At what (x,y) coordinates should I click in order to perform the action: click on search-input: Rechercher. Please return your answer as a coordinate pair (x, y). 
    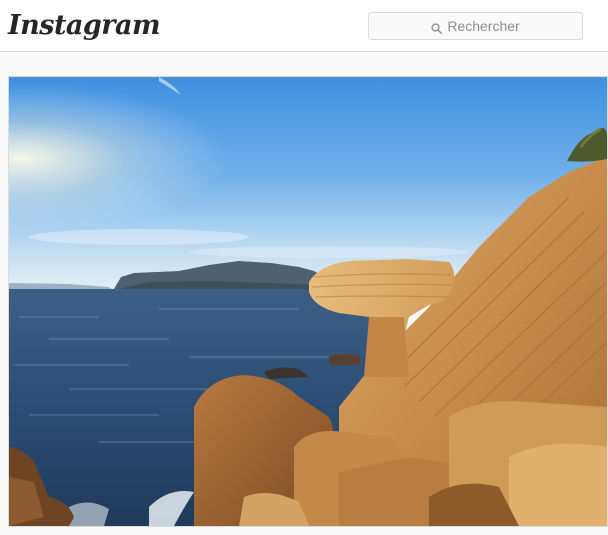
    Looking at the image, I should click on (475, 26).